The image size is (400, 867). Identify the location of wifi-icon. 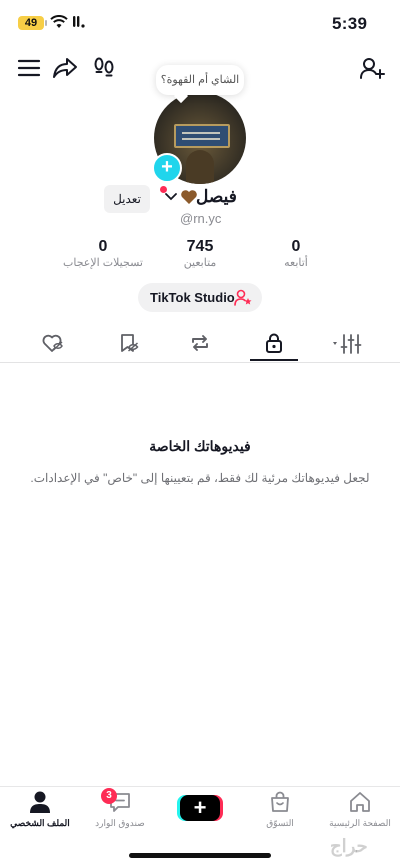
(59, 21).